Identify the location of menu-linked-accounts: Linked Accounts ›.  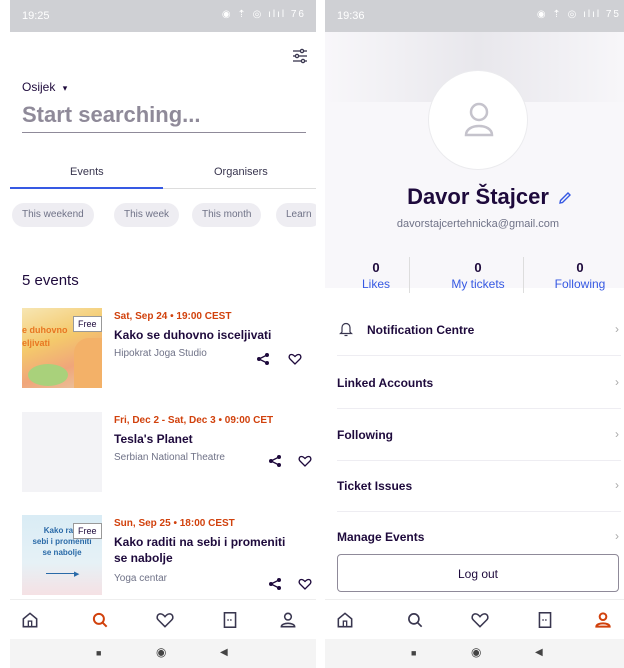
(479, 383).